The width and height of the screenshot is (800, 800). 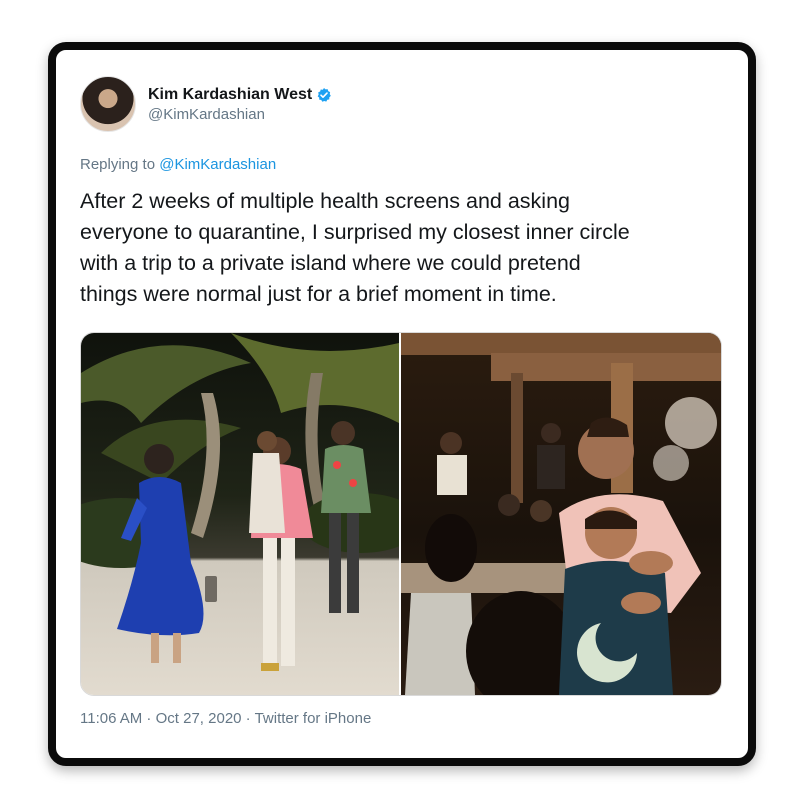 What do you see at coordinates (108, 104) in the screenshot?
I see `avatar` at bounding box center [108, 104].